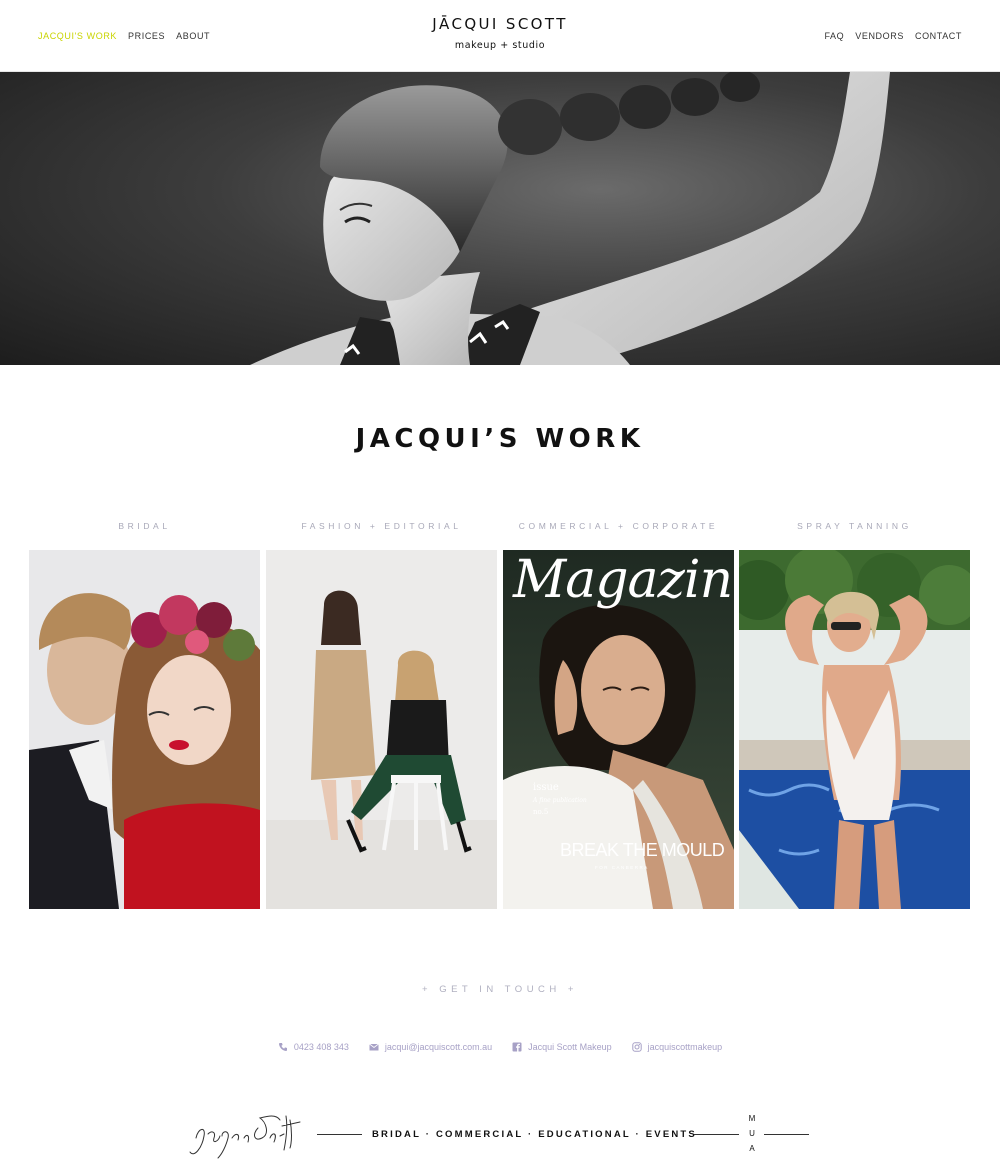 Image resolution: width=1000 pixels, height=1165 pixels. What do you see at coordinates (517, 1047) in the screenshot?
I see `facebook-icon` at bounding box center [517, 1047].